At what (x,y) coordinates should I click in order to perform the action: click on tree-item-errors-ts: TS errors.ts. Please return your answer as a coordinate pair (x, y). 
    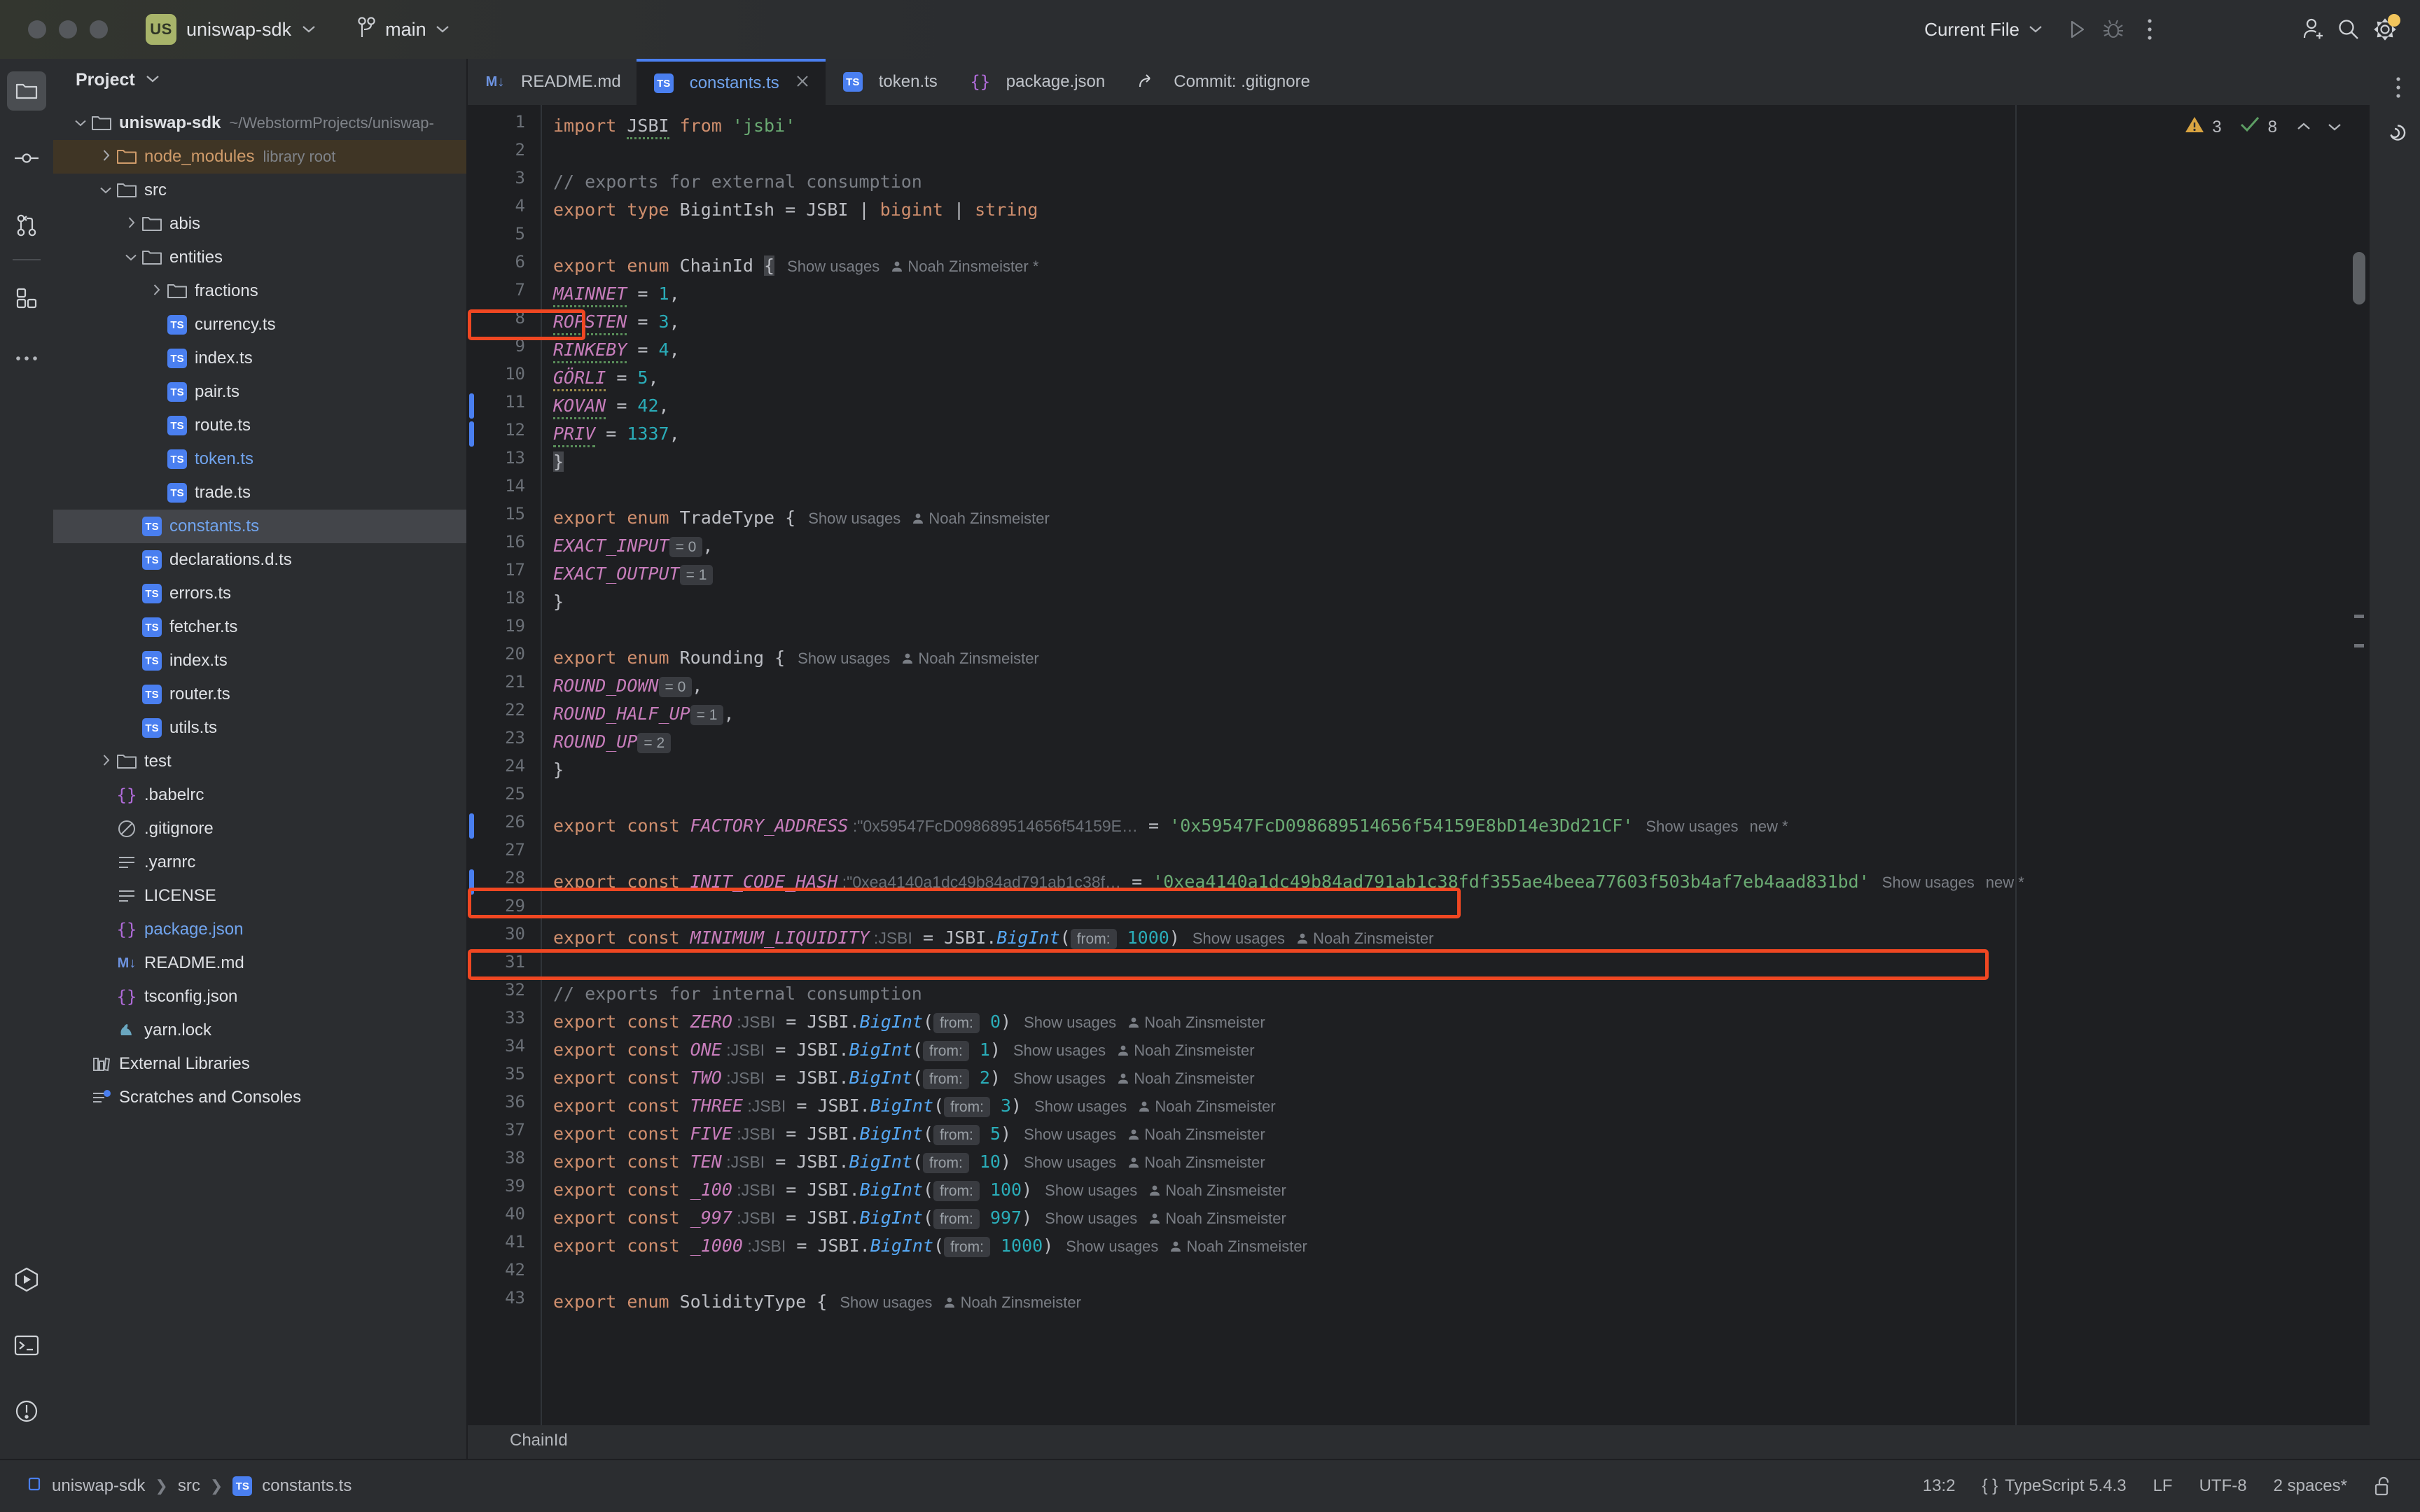
    Looking at the image, I should click on (259, 593).